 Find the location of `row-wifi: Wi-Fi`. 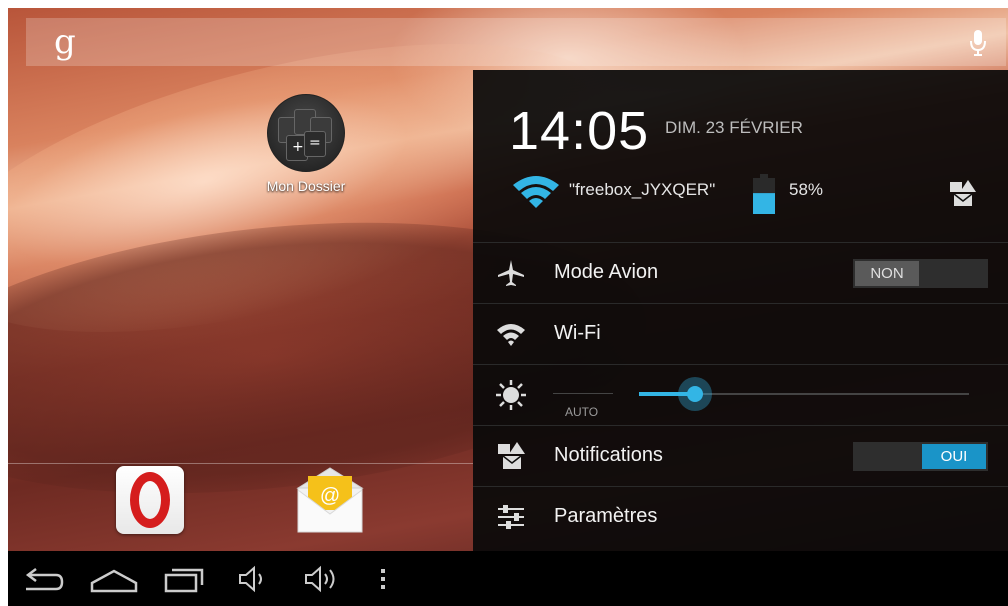

row-wifi: Wi-Fi is located at coordinates (740, 333).